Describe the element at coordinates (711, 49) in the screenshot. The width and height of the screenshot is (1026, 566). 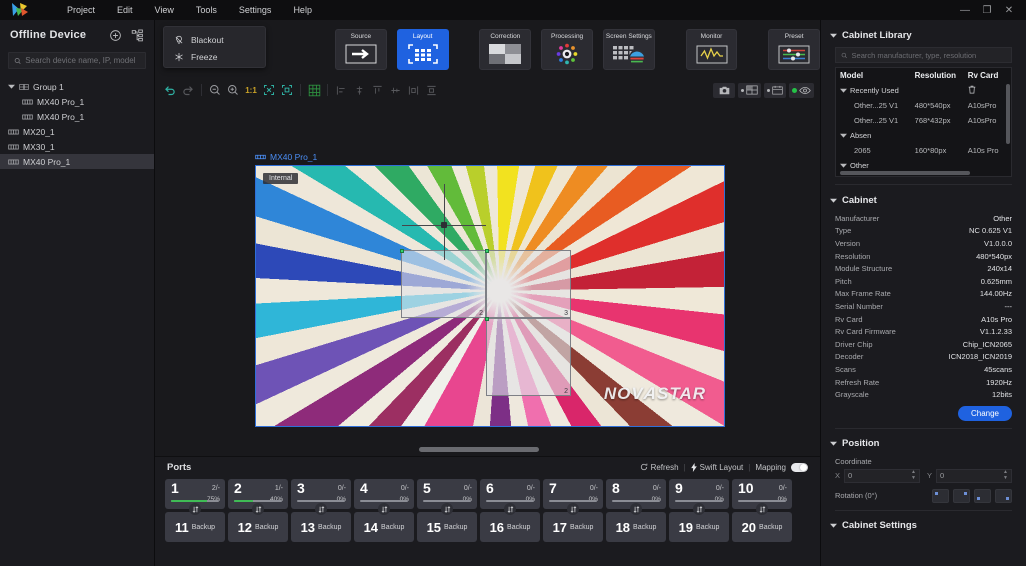
I see `module-button-monitor: Monitor` at that location.